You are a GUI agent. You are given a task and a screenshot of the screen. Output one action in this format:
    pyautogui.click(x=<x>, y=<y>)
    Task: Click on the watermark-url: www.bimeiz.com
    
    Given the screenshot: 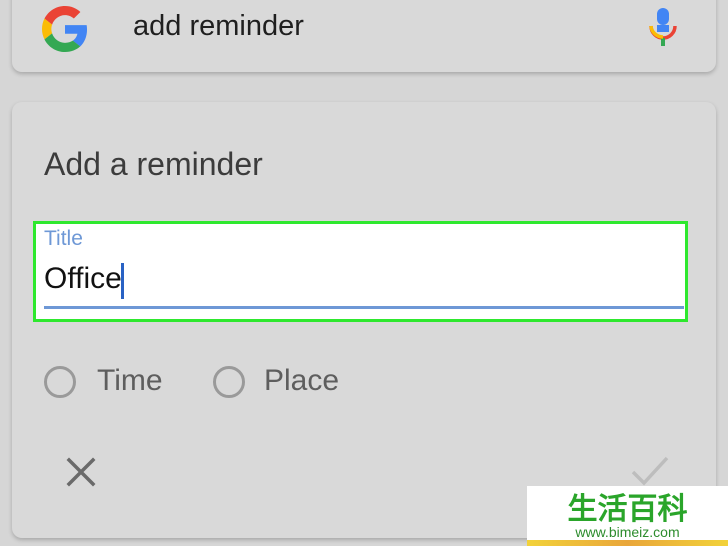 What is the action you would take?
    pyautogui.click(x=627, y=532)
    